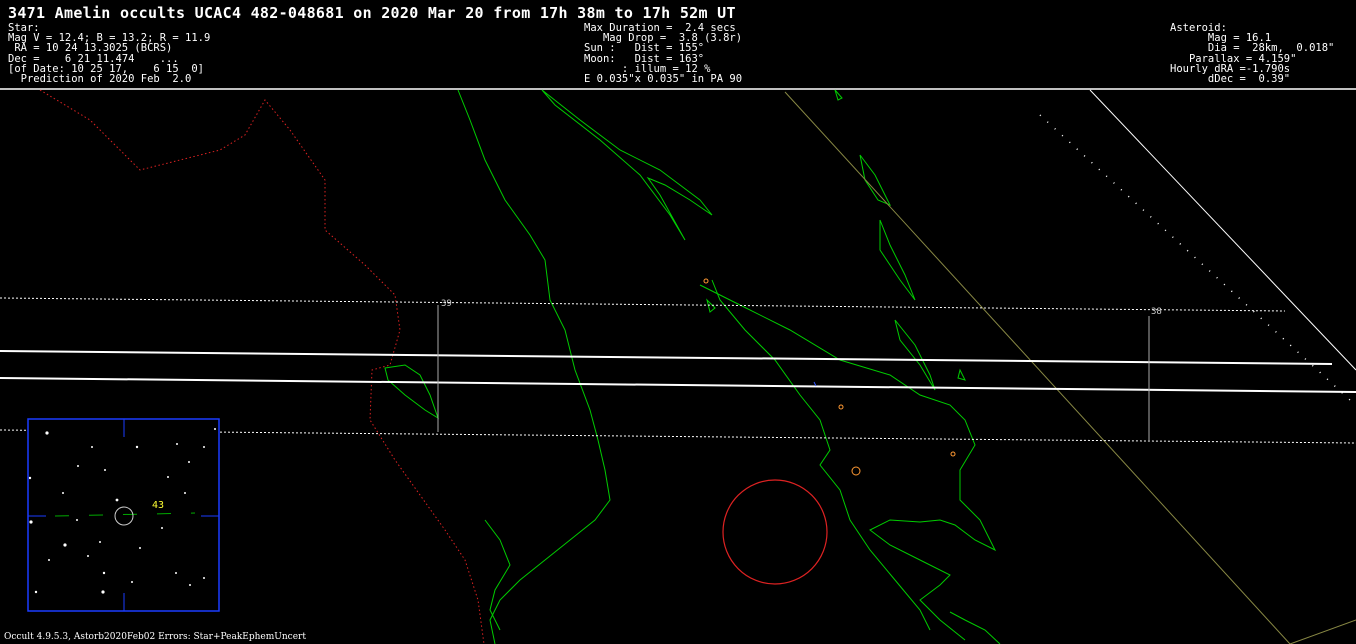 The height and width of the screenshot is (644, 1356). I want to click on diagonal-line-dotted, so click(1195, 257).